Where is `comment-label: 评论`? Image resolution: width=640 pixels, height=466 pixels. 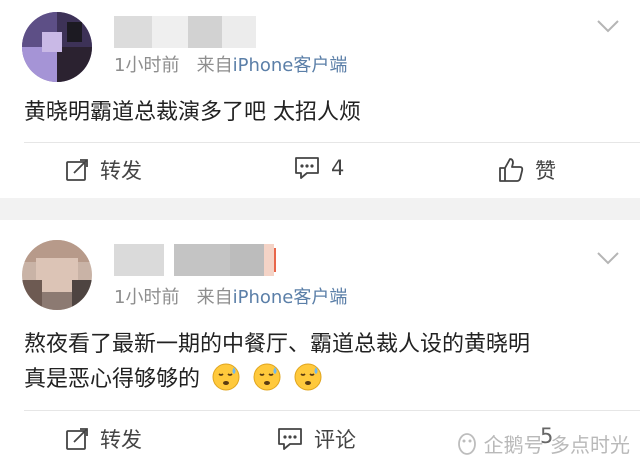
comment-label: 评论 is located at coordinates (335, 440).